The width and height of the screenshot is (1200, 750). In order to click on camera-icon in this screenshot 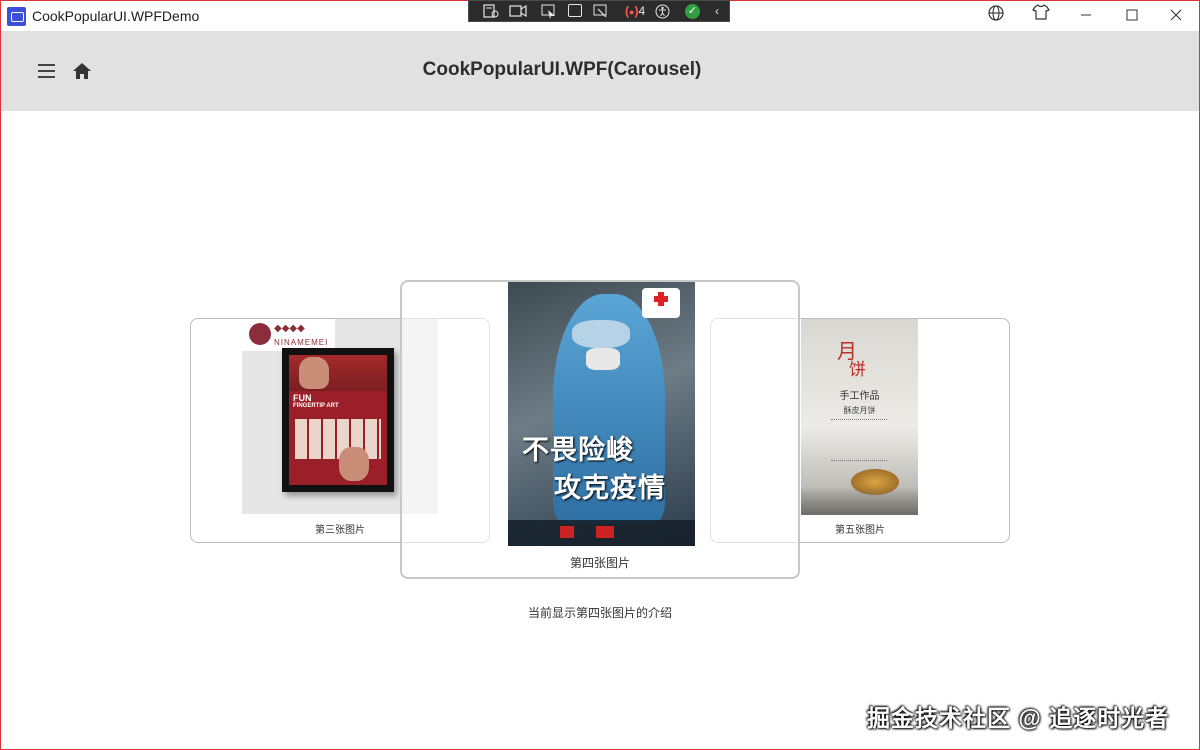, I will do `click(518, 11)`.